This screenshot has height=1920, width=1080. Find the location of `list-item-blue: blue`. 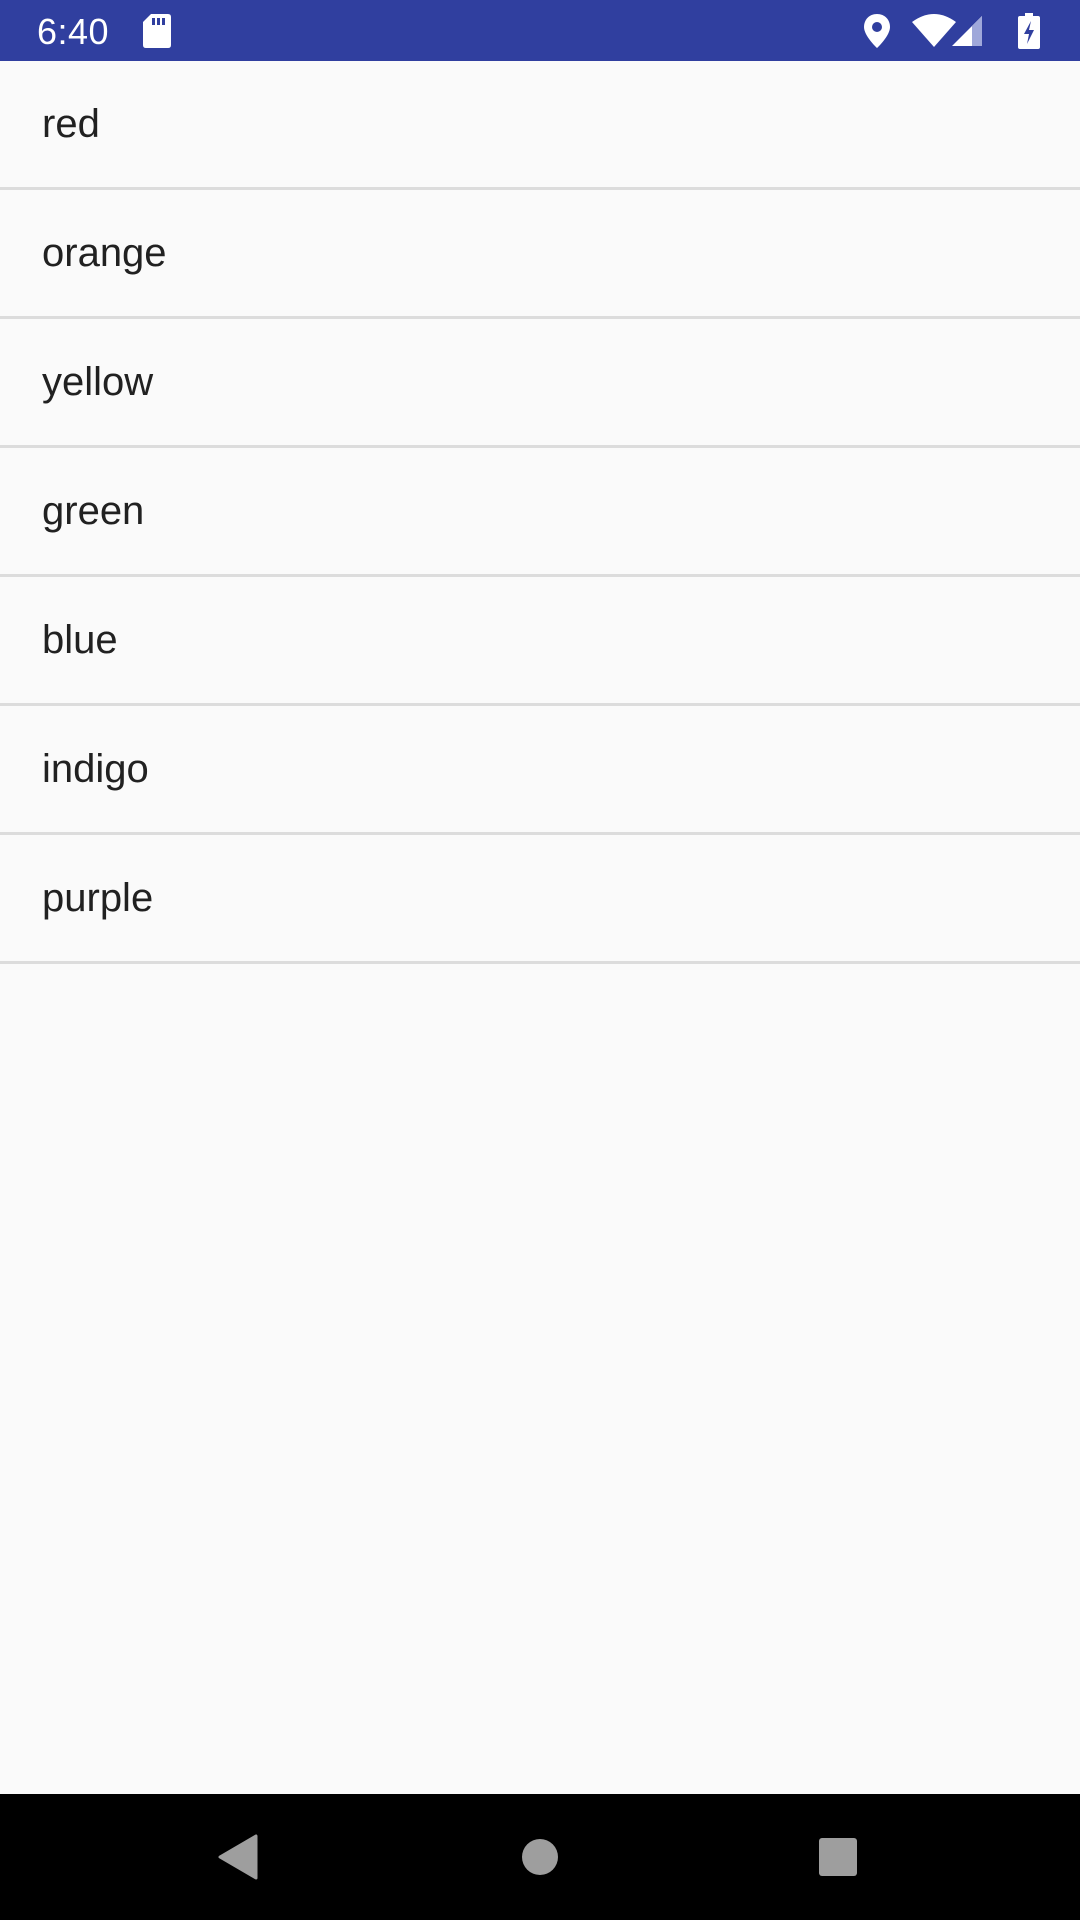

list-item-blue: blue is located at coordinates (540, 641).